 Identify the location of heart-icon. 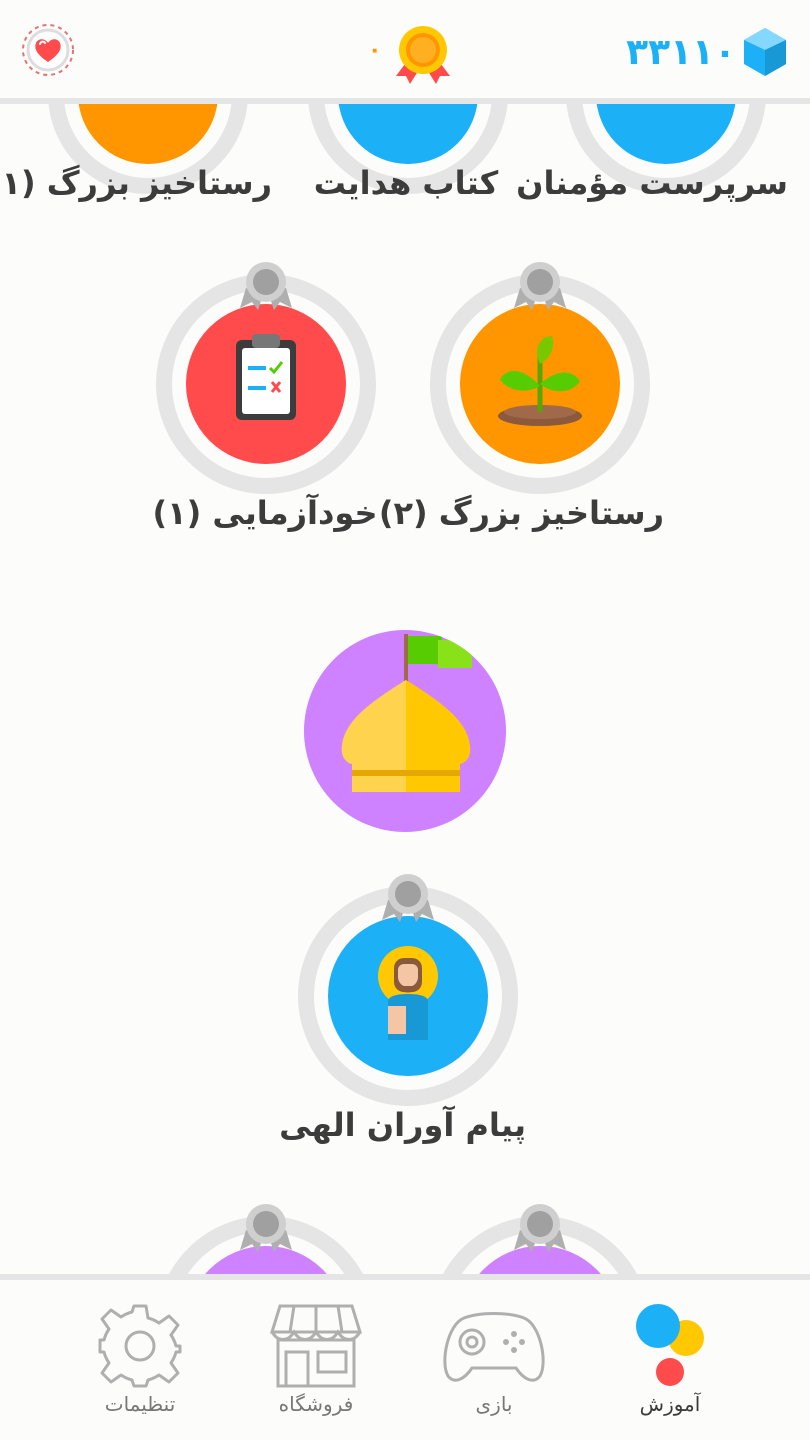
(48, 50).